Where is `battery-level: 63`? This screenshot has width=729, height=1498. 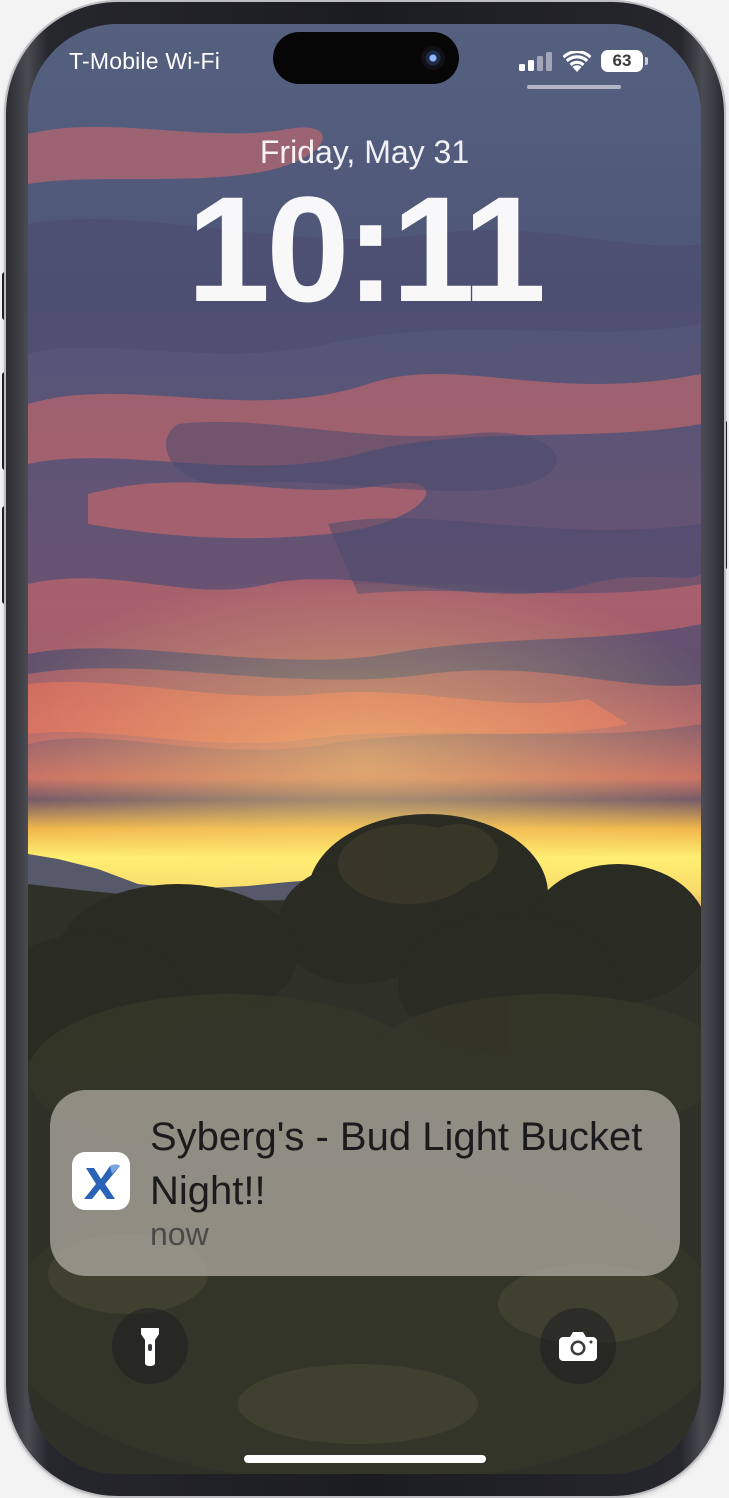 battery-level: 63 is located at coordinates (622, 60).